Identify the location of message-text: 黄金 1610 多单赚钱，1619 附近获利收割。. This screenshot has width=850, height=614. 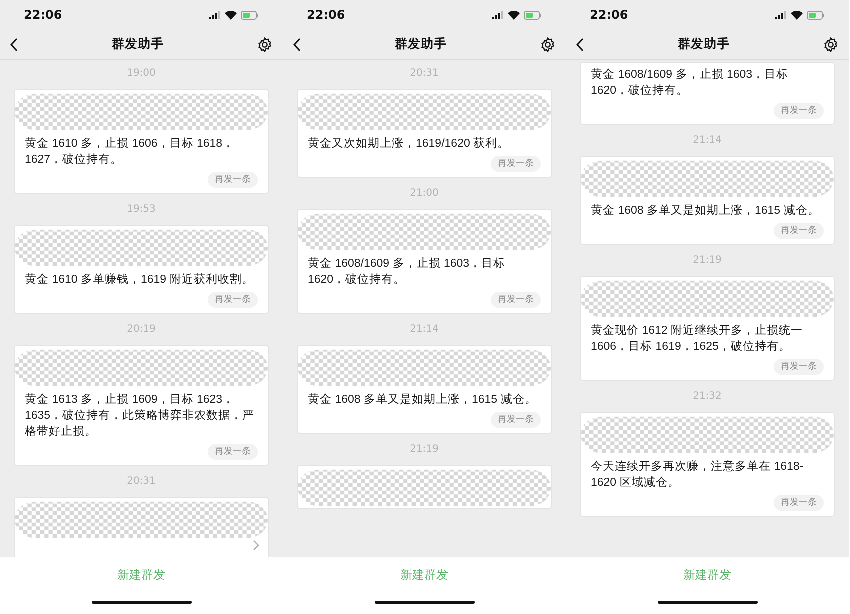
(139, 280).